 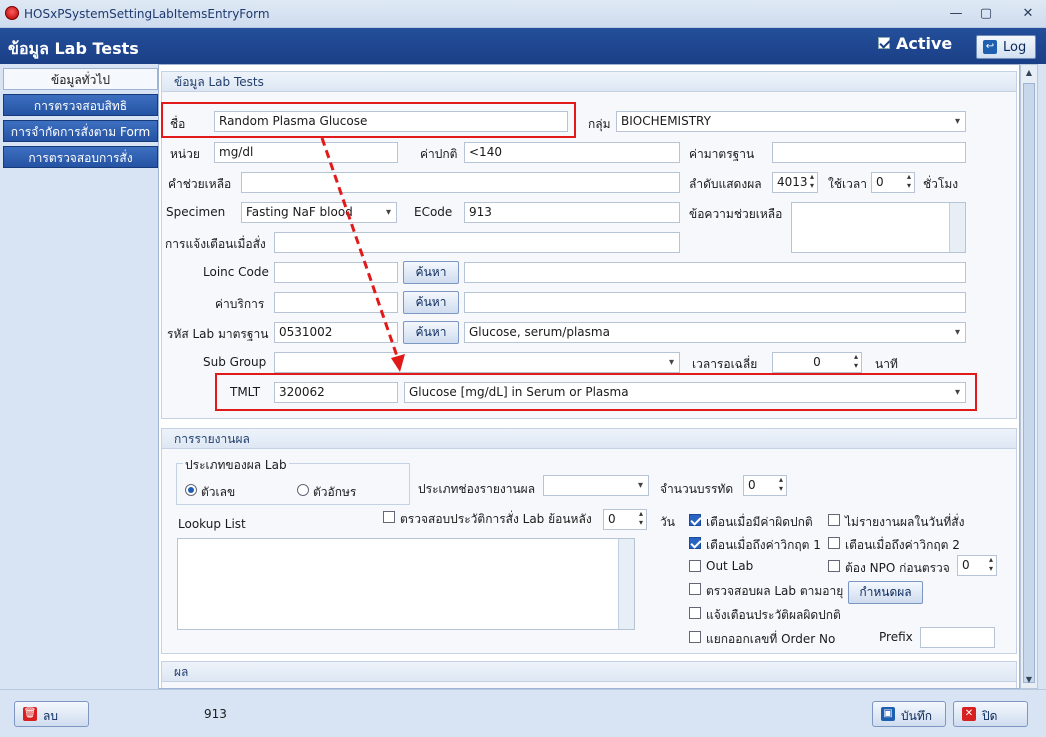 What do you see at coordinates (572, 212) in the screenshot?
I see `ecode-field: 913` at bounding box center [572, 212].